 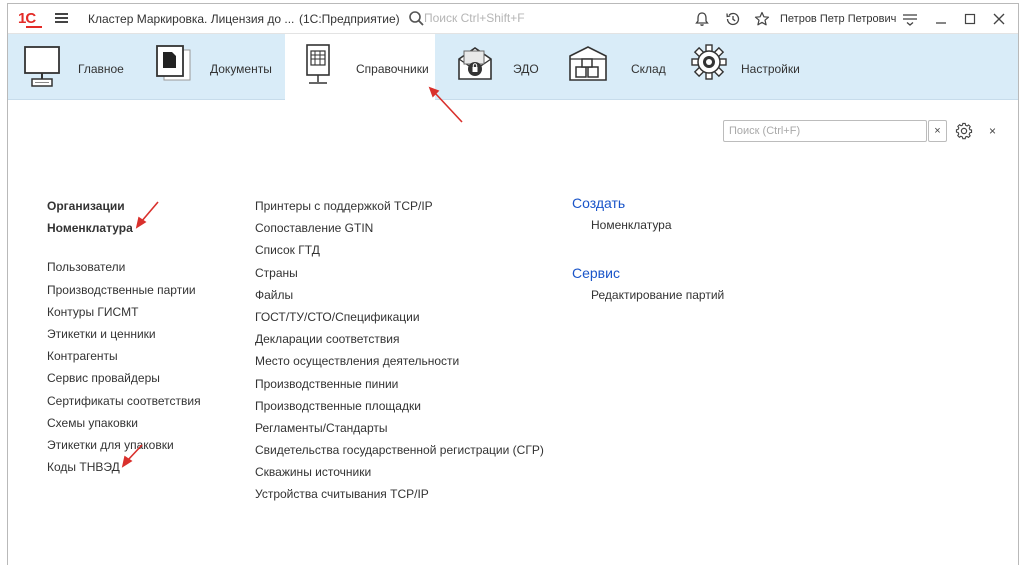 I want to click on bell-icon, so click(x=702, y=19).